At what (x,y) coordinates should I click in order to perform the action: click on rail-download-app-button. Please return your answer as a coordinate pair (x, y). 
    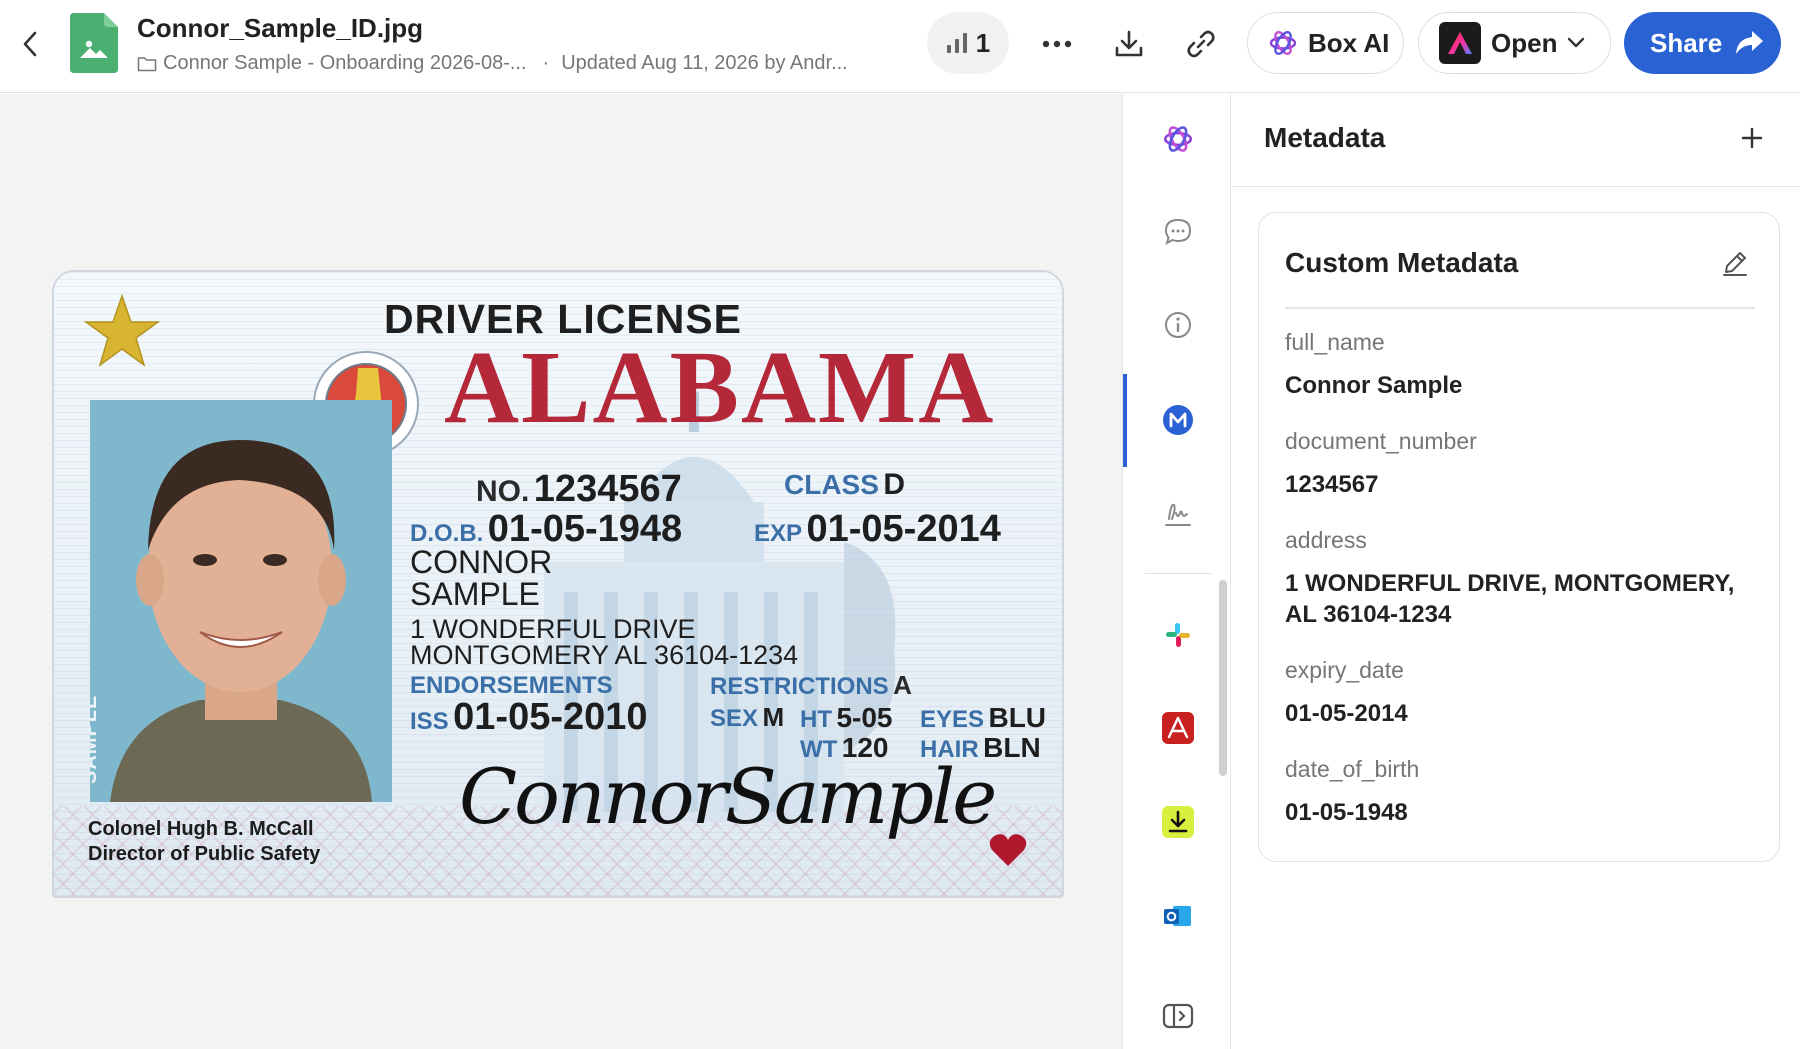
    Looking at the image, I should click on (1178, 822).